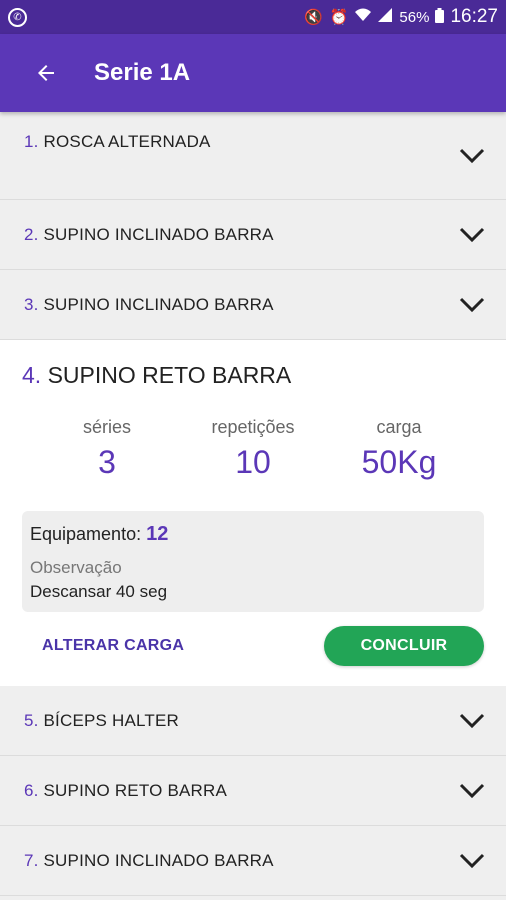  I want to click on equipment-row: Equipamento: 12, so click(99, 534).